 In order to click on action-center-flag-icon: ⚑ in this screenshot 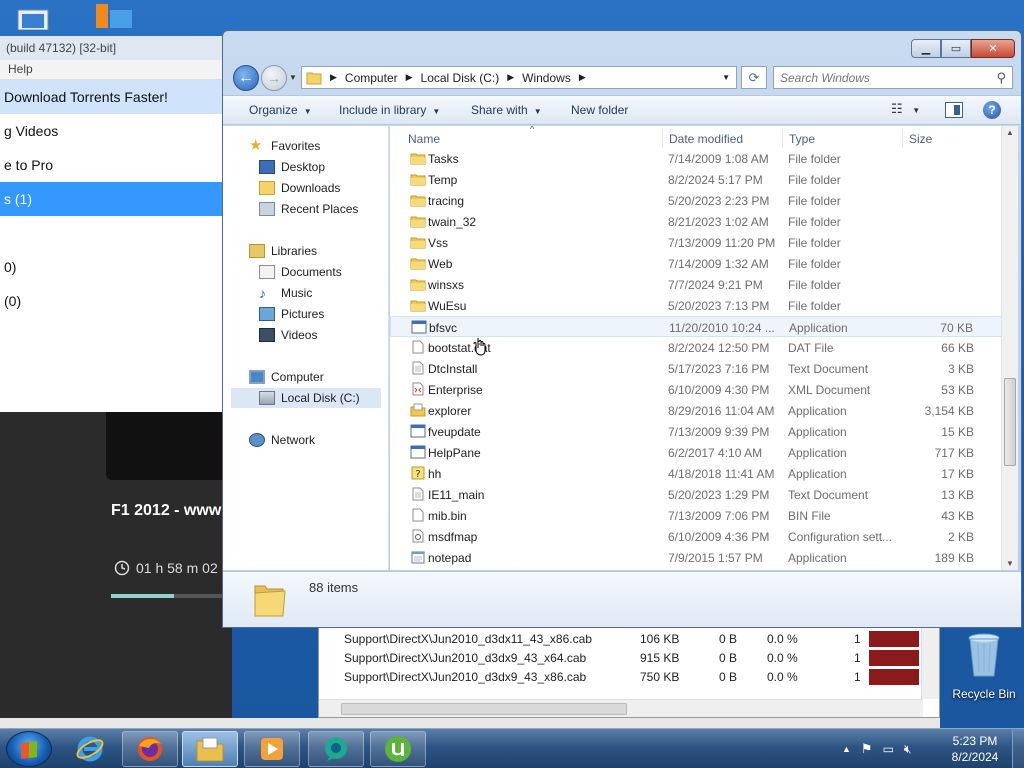, I will do `click(867, 749)`.